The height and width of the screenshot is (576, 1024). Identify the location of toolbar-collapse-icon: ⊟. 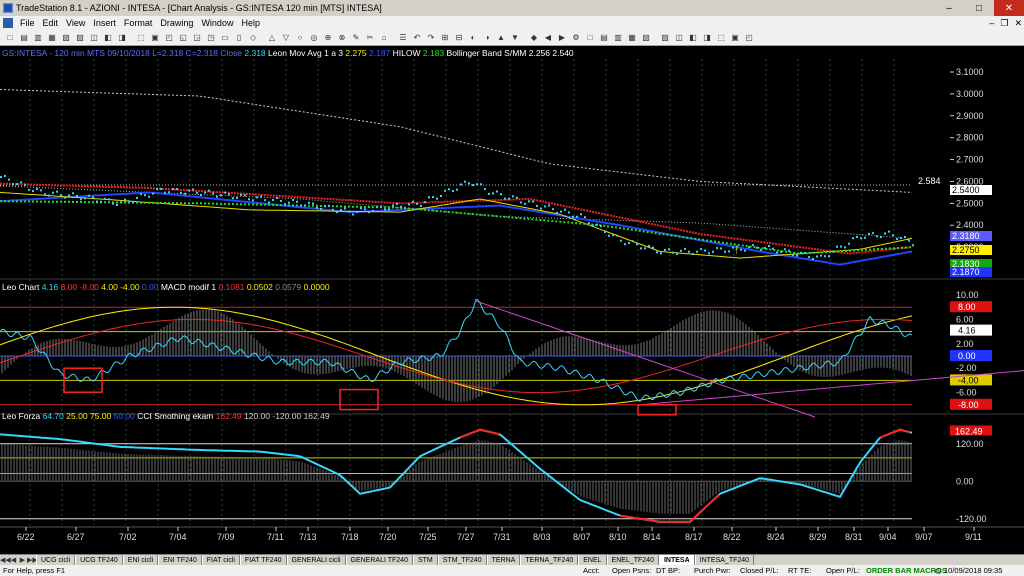
(459, 38).